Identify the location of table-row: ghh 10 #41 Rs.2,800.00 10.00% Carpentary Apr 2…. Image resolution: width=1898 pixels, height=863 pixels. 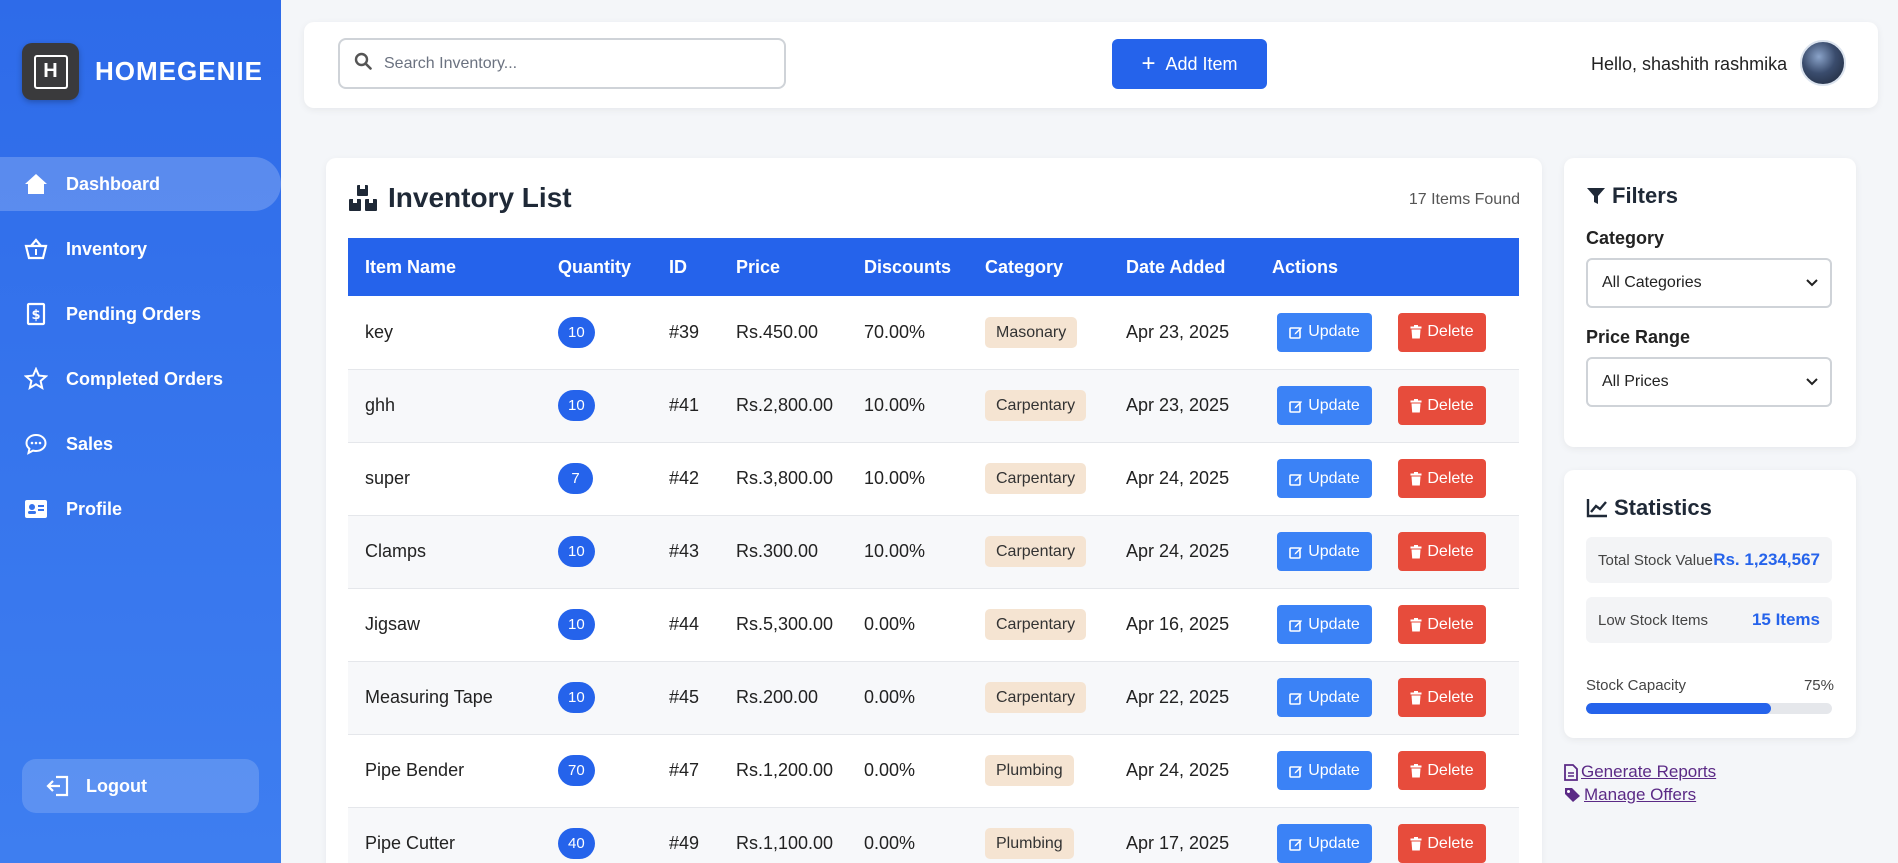
(933, 405).